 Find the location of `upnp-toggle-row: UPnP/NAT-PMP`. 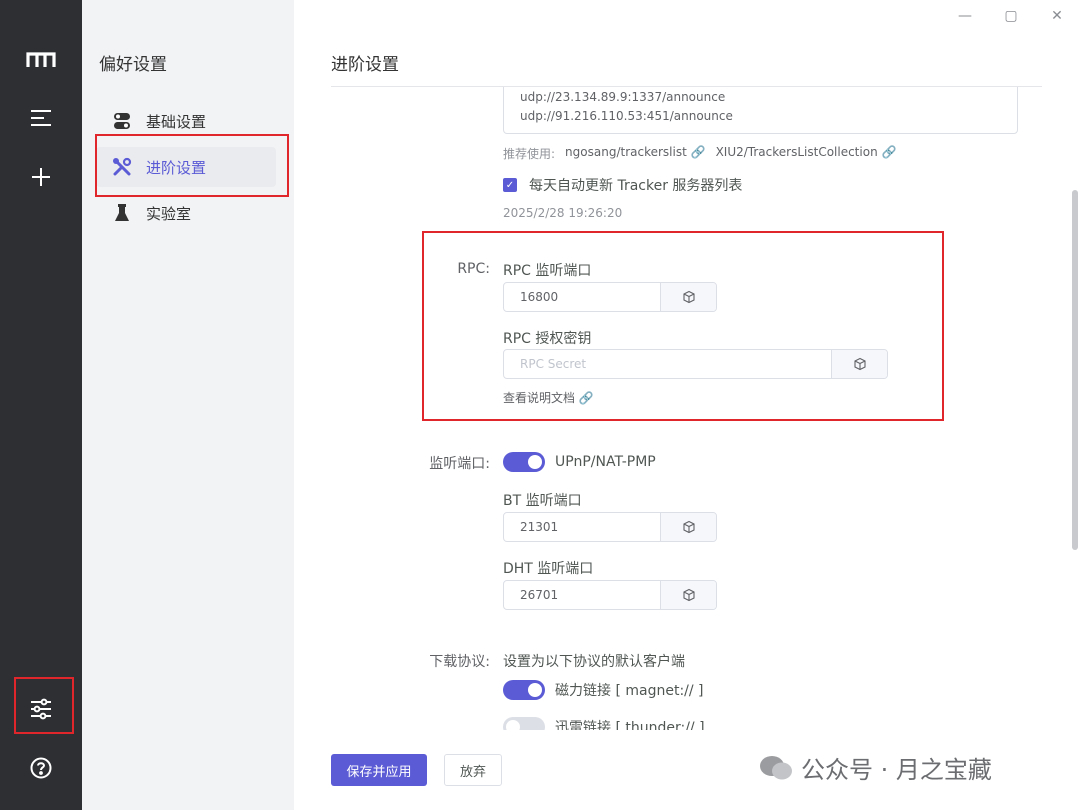

upnp-toggle-row: UPnP/NAT-PMP is located at coordinates (579, 462).